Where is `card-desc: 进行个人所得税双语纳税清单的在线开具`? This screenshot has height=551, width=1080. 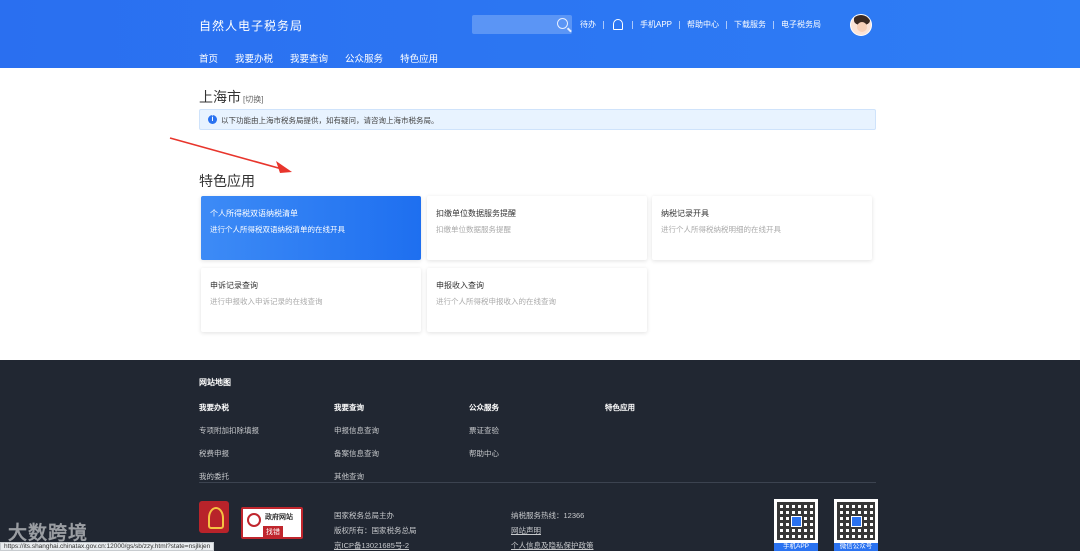
card-desc: 进行个人所得税双语纳税清单的在线开具 is located at coordinates (277, 229).